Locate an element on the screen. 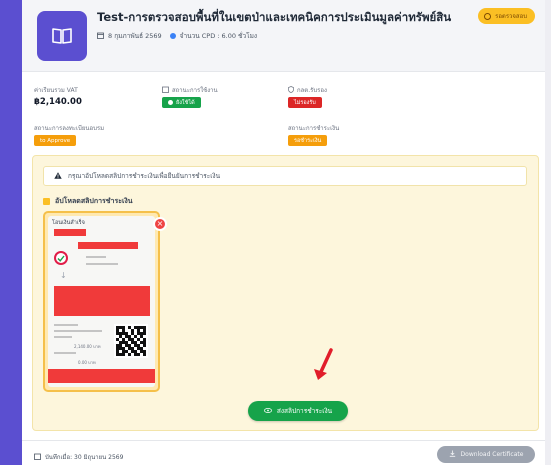  usage-badge: ยังใช้ได้ is located at coordinates (181, 102).